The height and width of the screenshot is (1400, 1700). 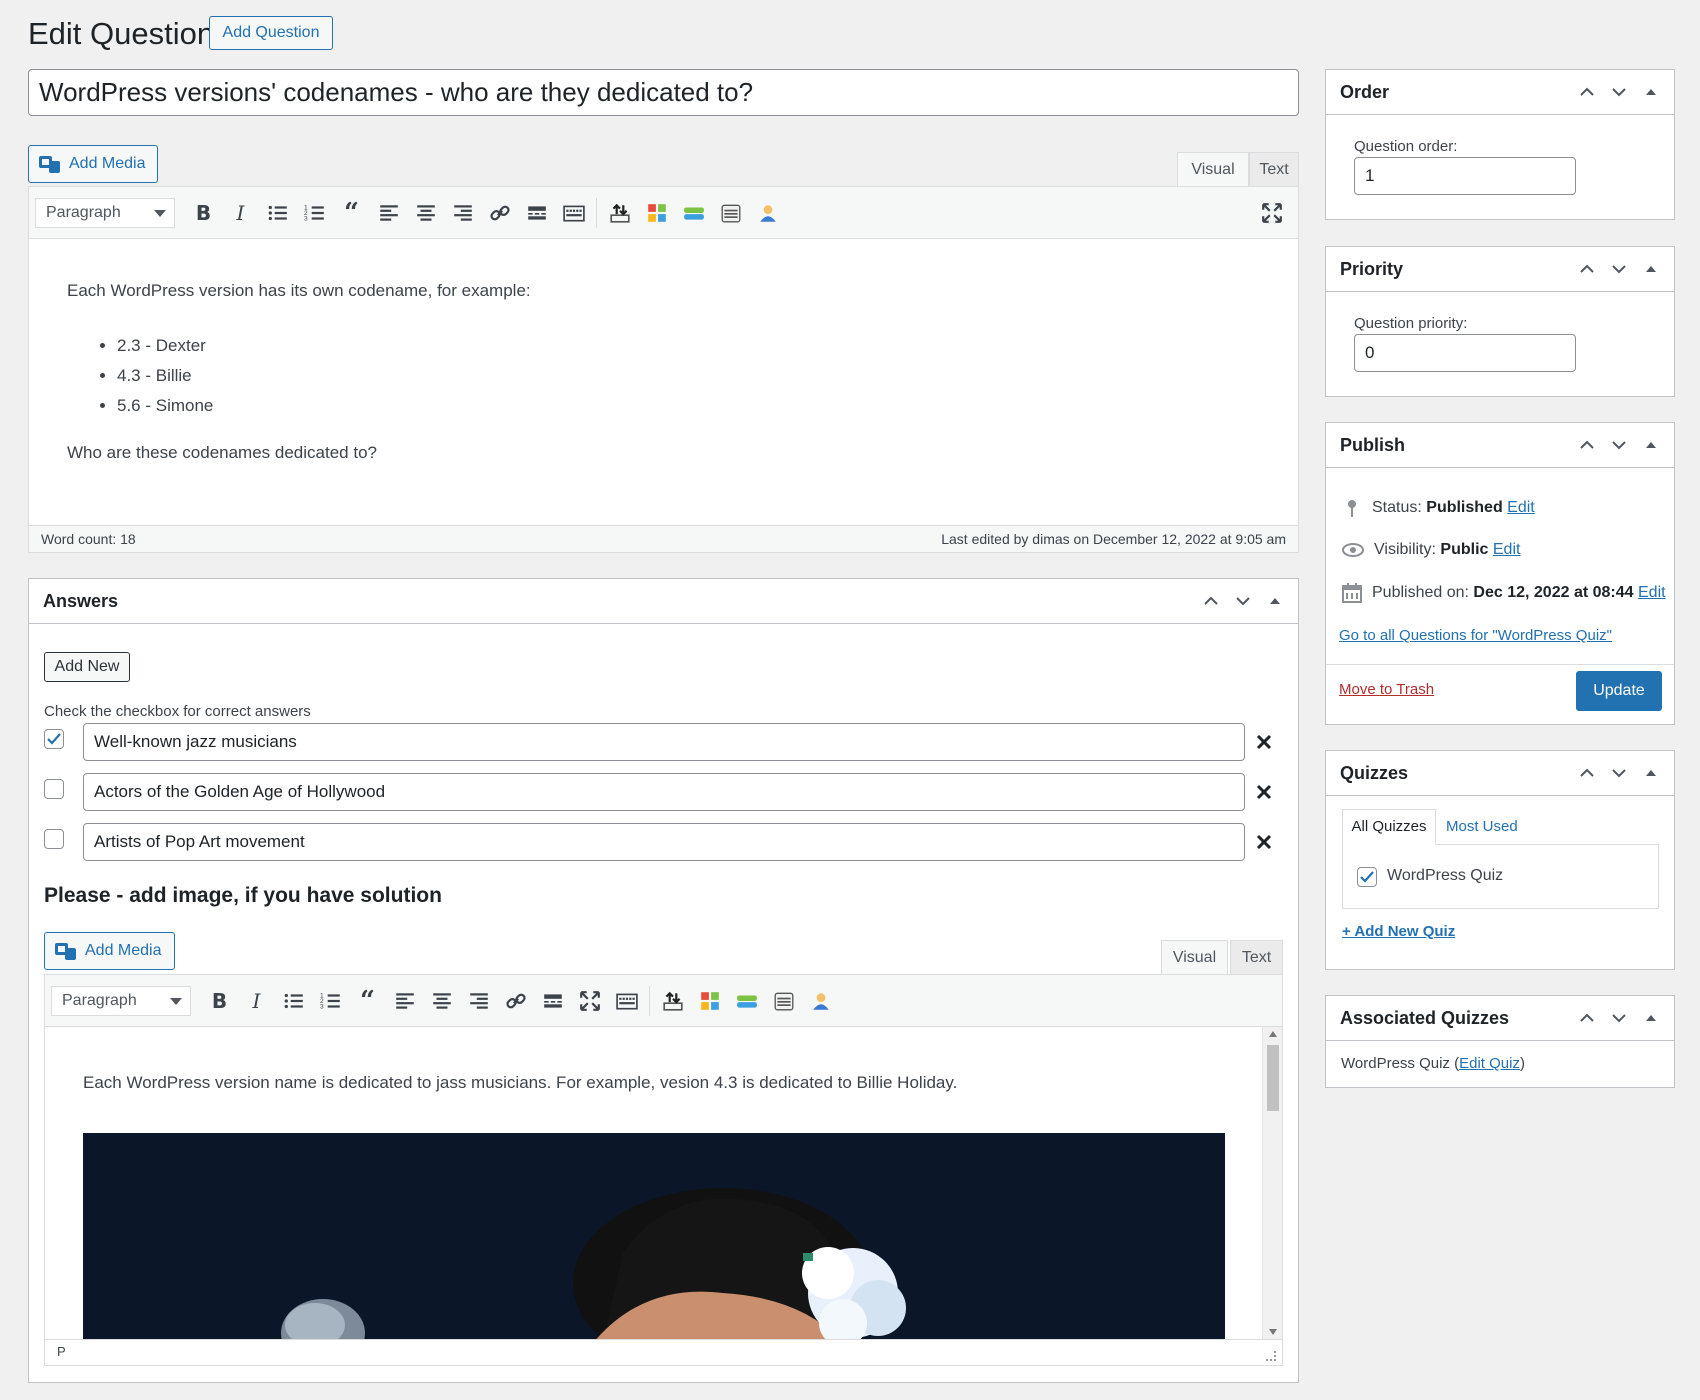 I want to click on solution-format-select: Paragraph, so click(x=121, y=1000).